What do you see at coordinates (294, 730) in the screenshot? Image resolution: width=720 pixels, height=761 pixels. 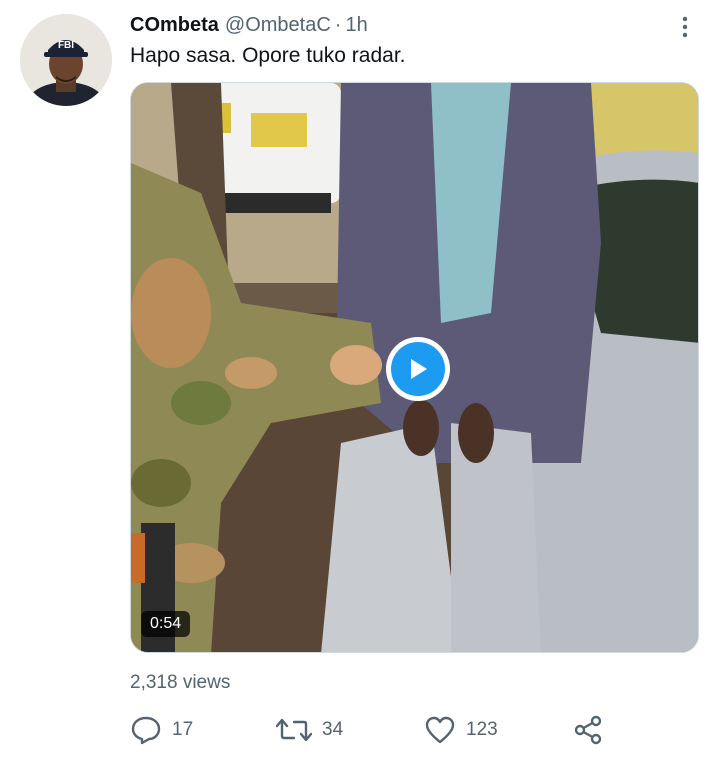 I see `retweet-icon` at bounding box center [294, 730].